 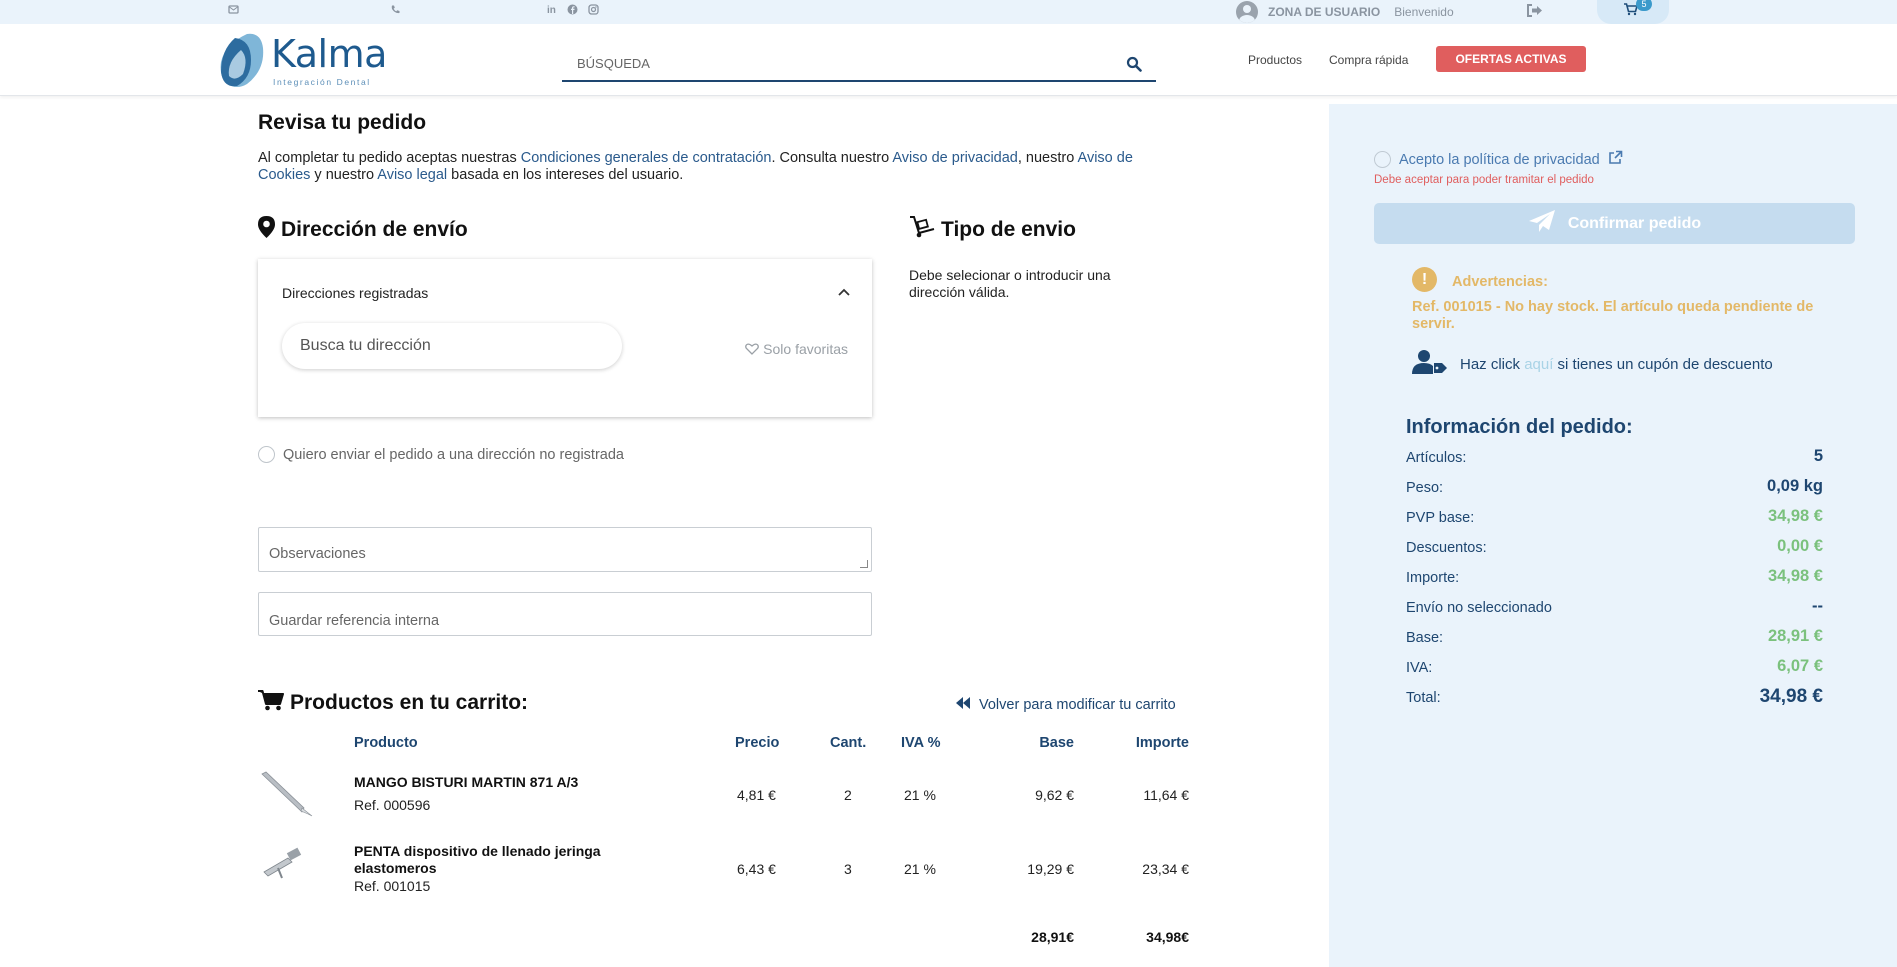 What do you see at coordinates (954, 158) in the screenshot?
I see `privacy-notice-link: Aviso de privacidad` at bounding box center [954, 158].